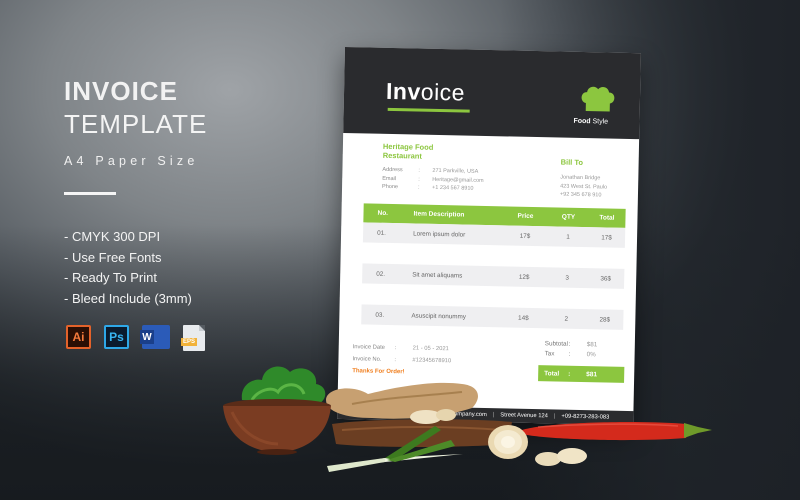 The image size is (800, 500). What do you see at coordinates (390, 187) in the screenshot?
I see `field-label: Phone` at bounding box center [390, 187].